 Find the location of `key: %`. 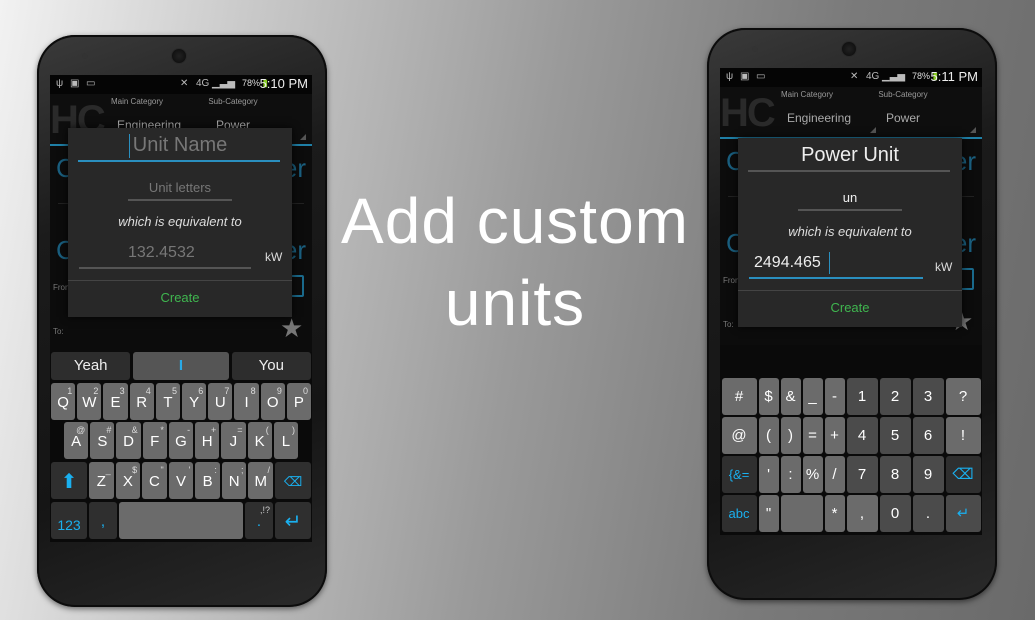

key: % is located at coordinates (812, 474).